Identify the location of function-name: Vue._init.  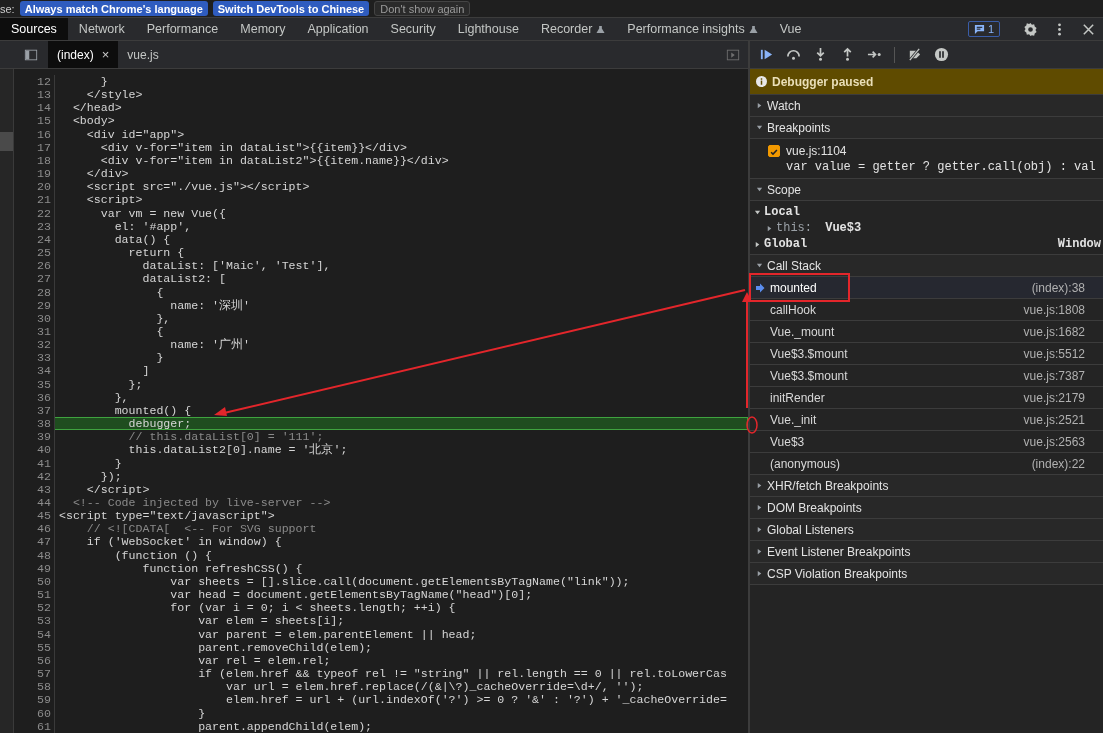
(794, 419).